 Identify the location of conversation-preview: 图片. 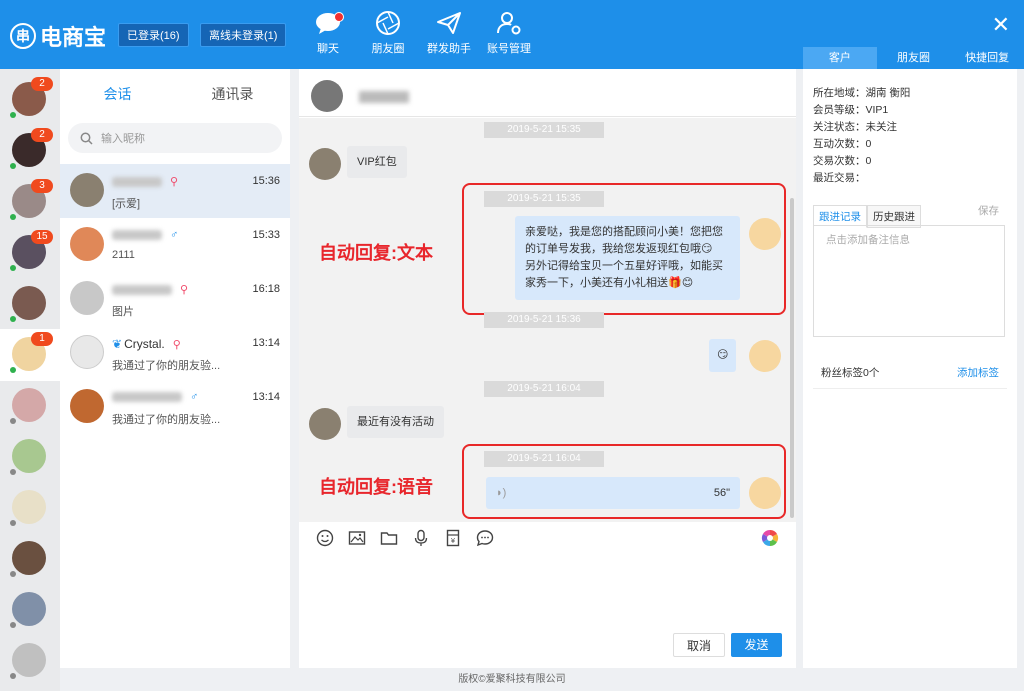
(123, 312).